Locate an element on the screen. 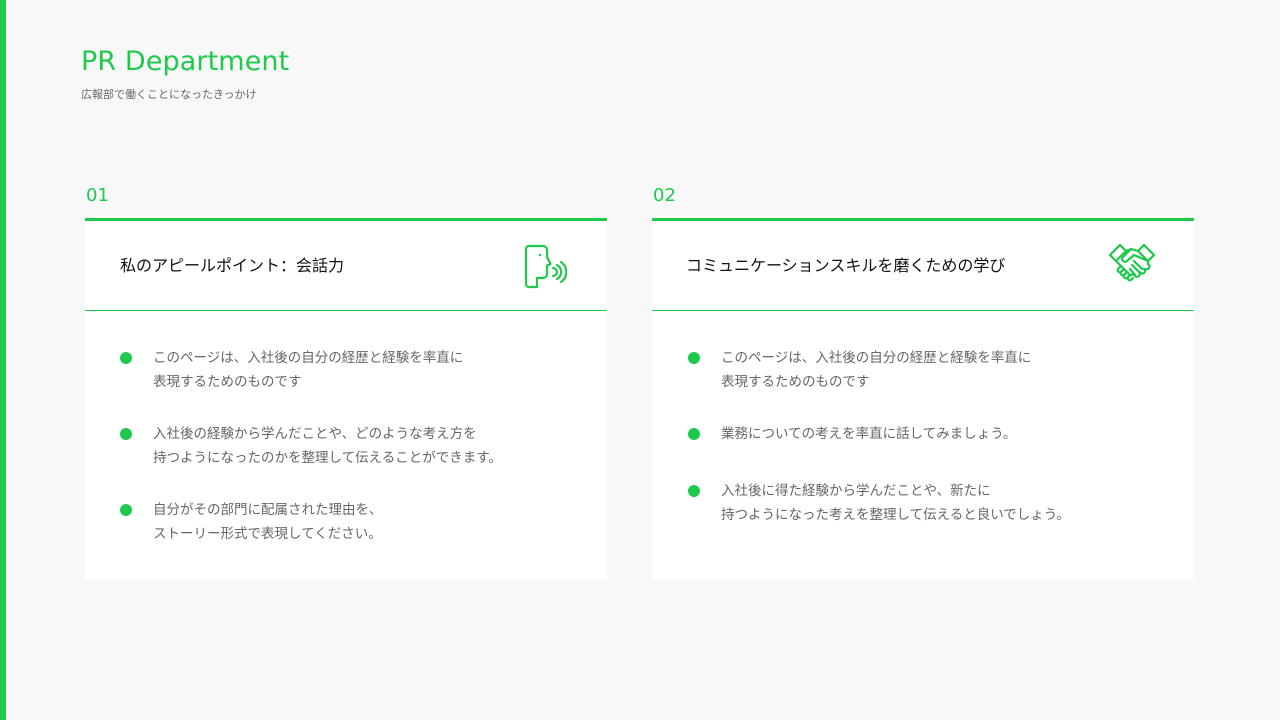 This screenshot has width=1280, height=720. card-header: コミュニケーションスキルを磨くための学び is located at coordinates (923, 266).